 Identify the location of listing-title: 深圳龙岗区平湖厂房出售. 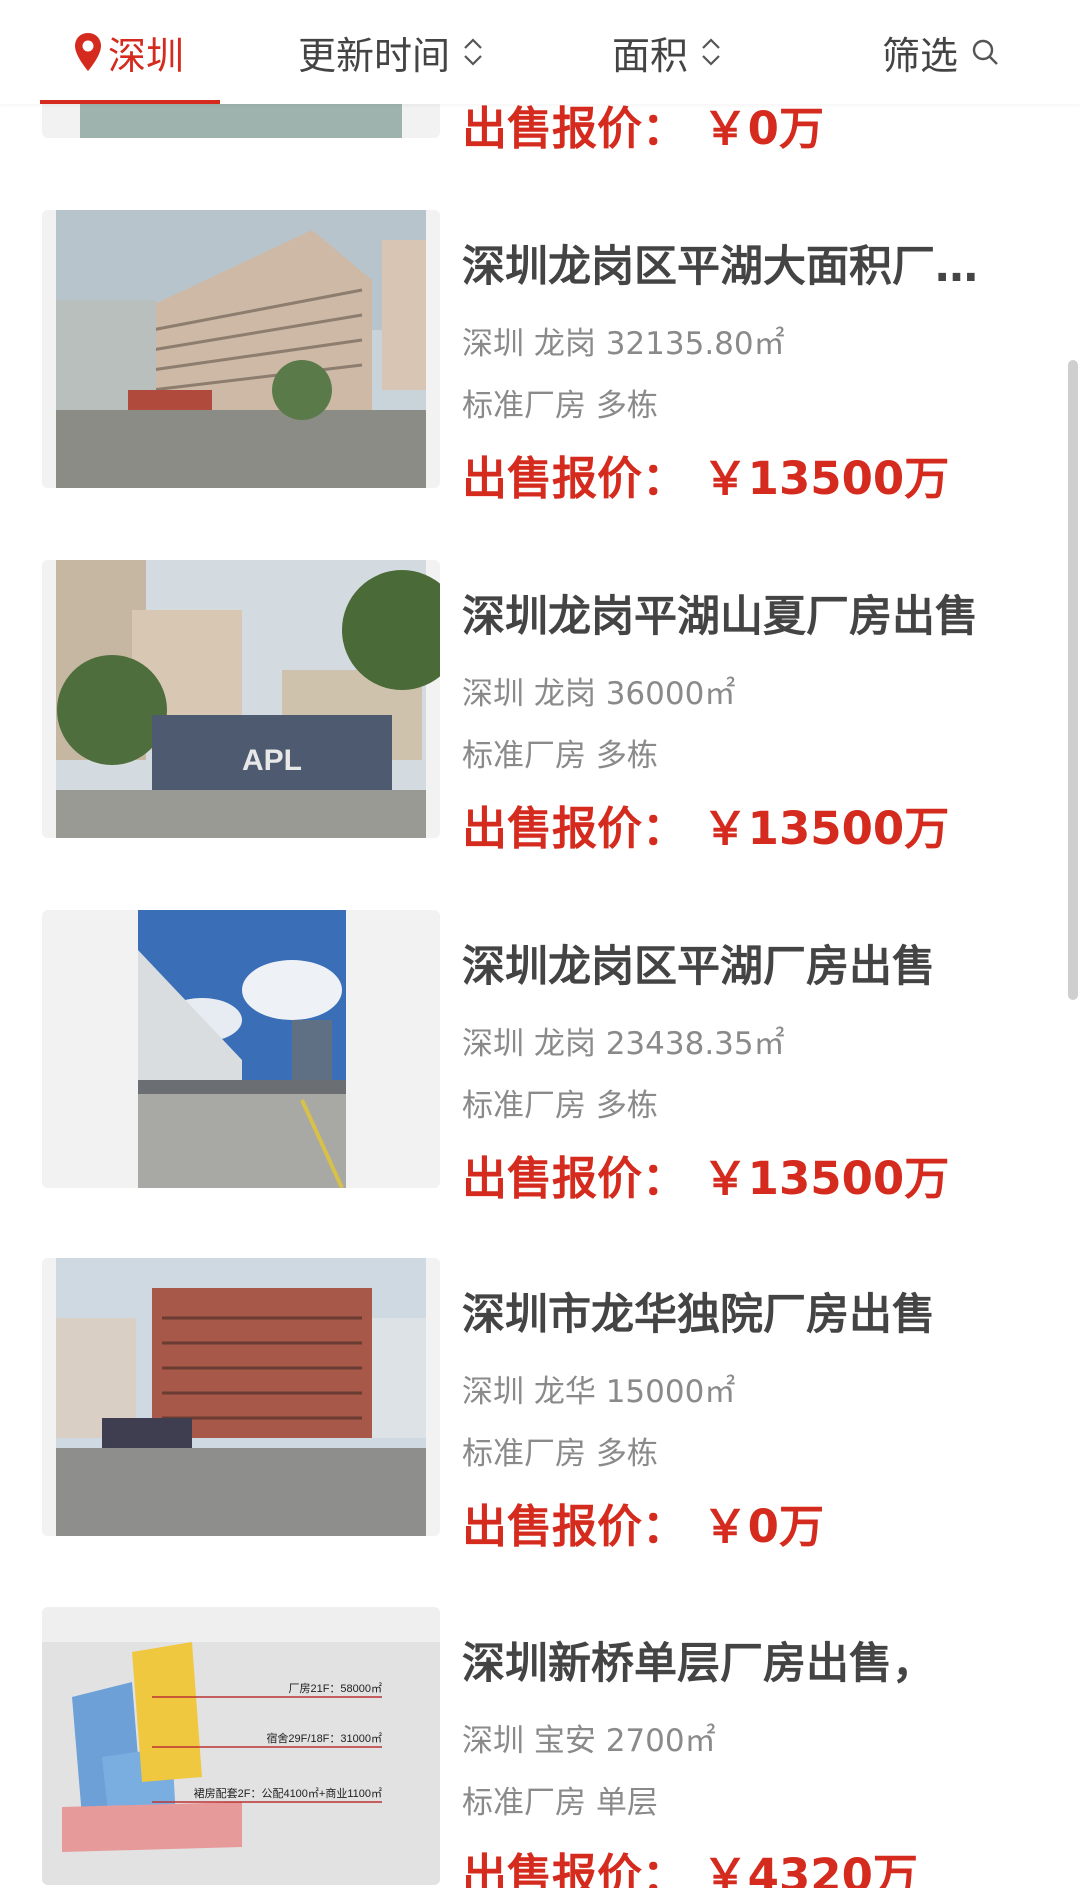
(732, 963).